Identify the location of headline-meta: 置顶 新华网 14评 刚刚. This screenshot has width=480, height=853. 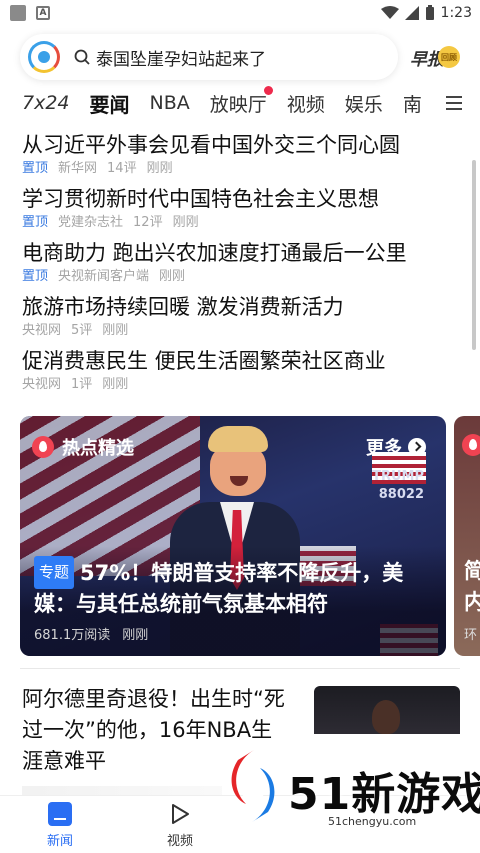
(242, 169).